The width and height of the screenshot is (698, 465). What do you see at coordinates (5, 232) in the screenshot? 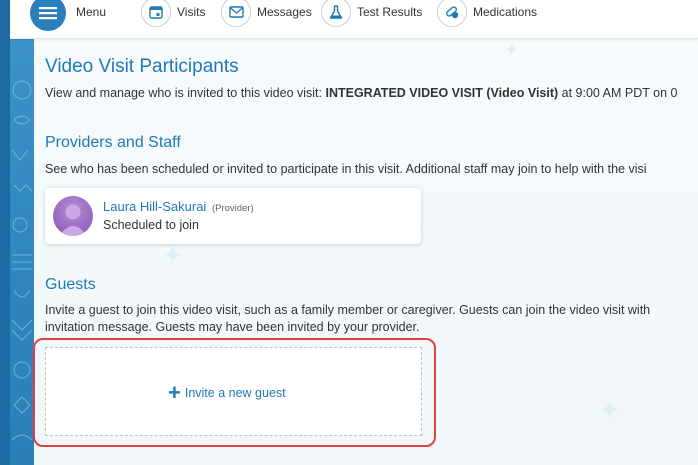
I see `window-edge` at bounding box center [5, 232].